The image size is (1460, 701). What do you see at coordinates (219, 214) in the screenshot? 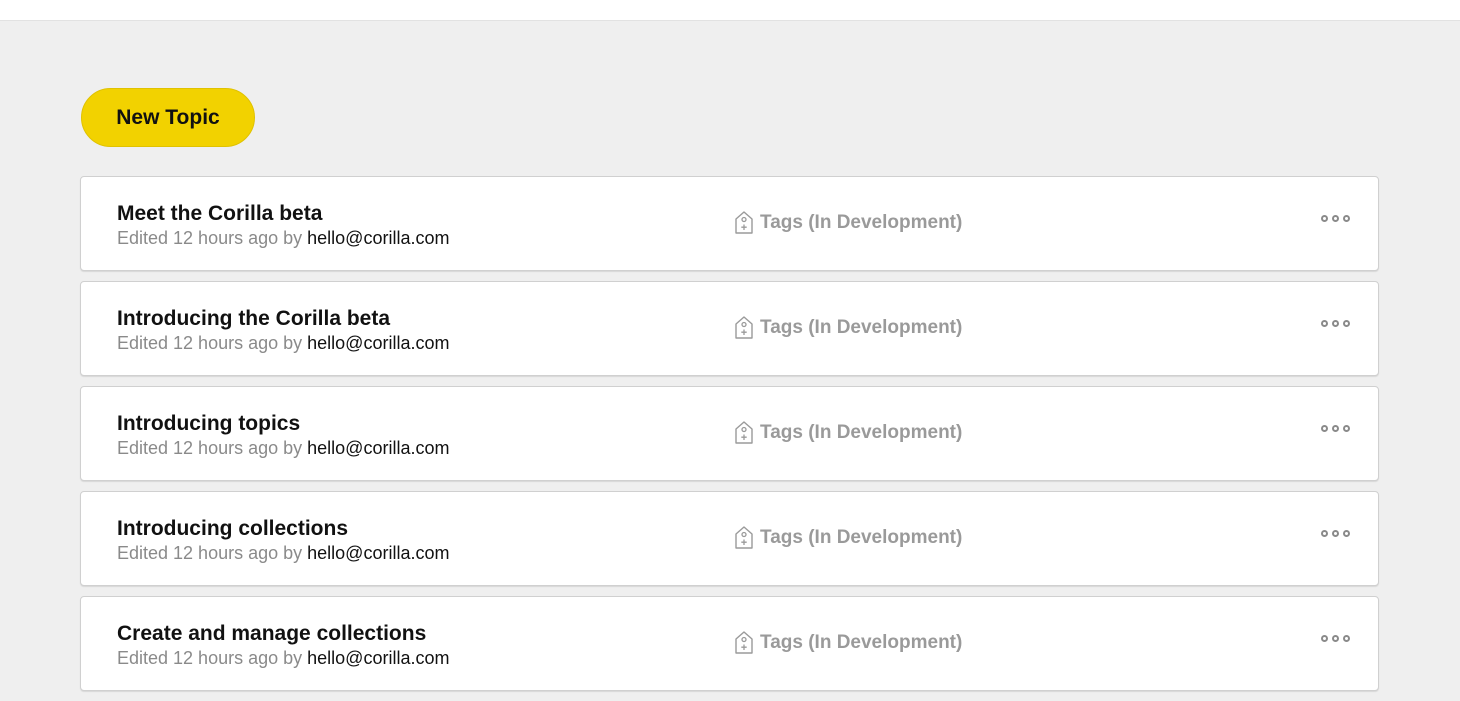
I see `topic-title: Meet the Corilla beta` at bounding box center [219, 214].